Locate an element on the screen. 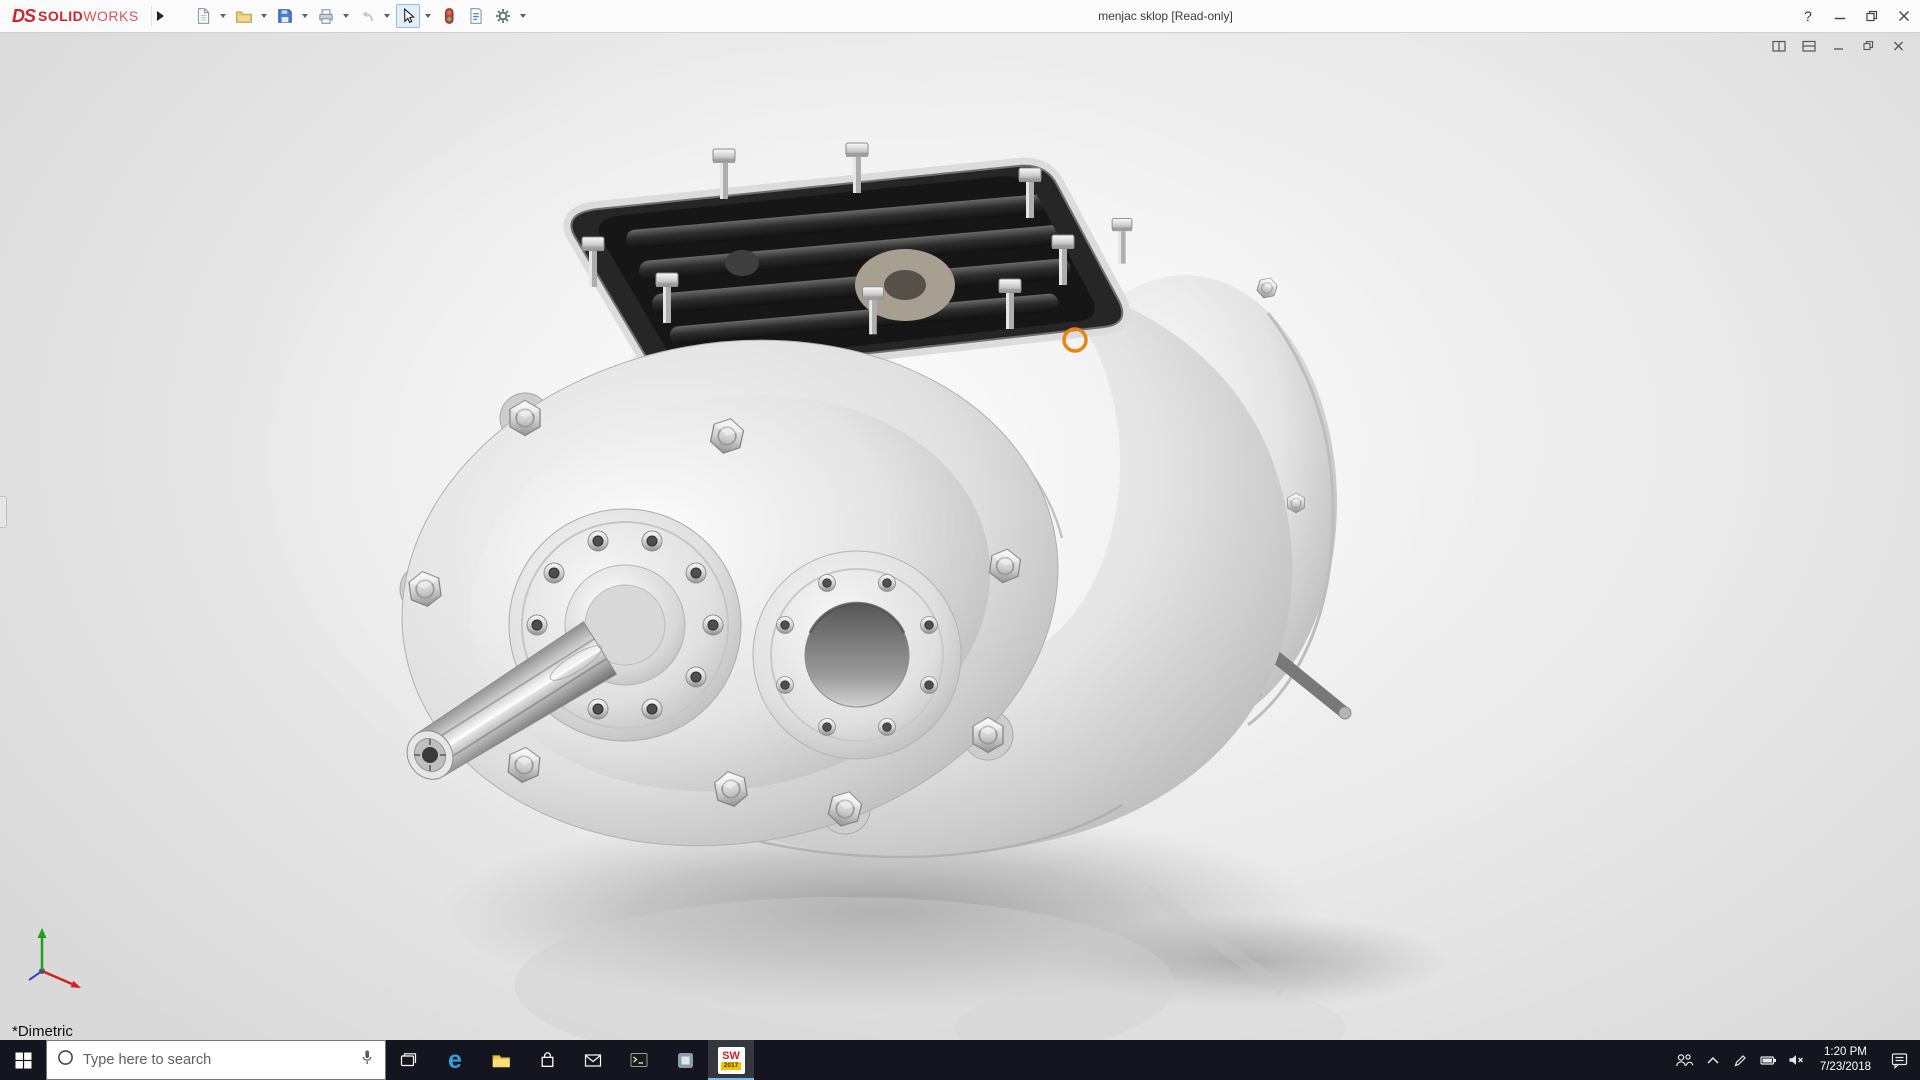  search-input is located at coordinates (216, 1060).